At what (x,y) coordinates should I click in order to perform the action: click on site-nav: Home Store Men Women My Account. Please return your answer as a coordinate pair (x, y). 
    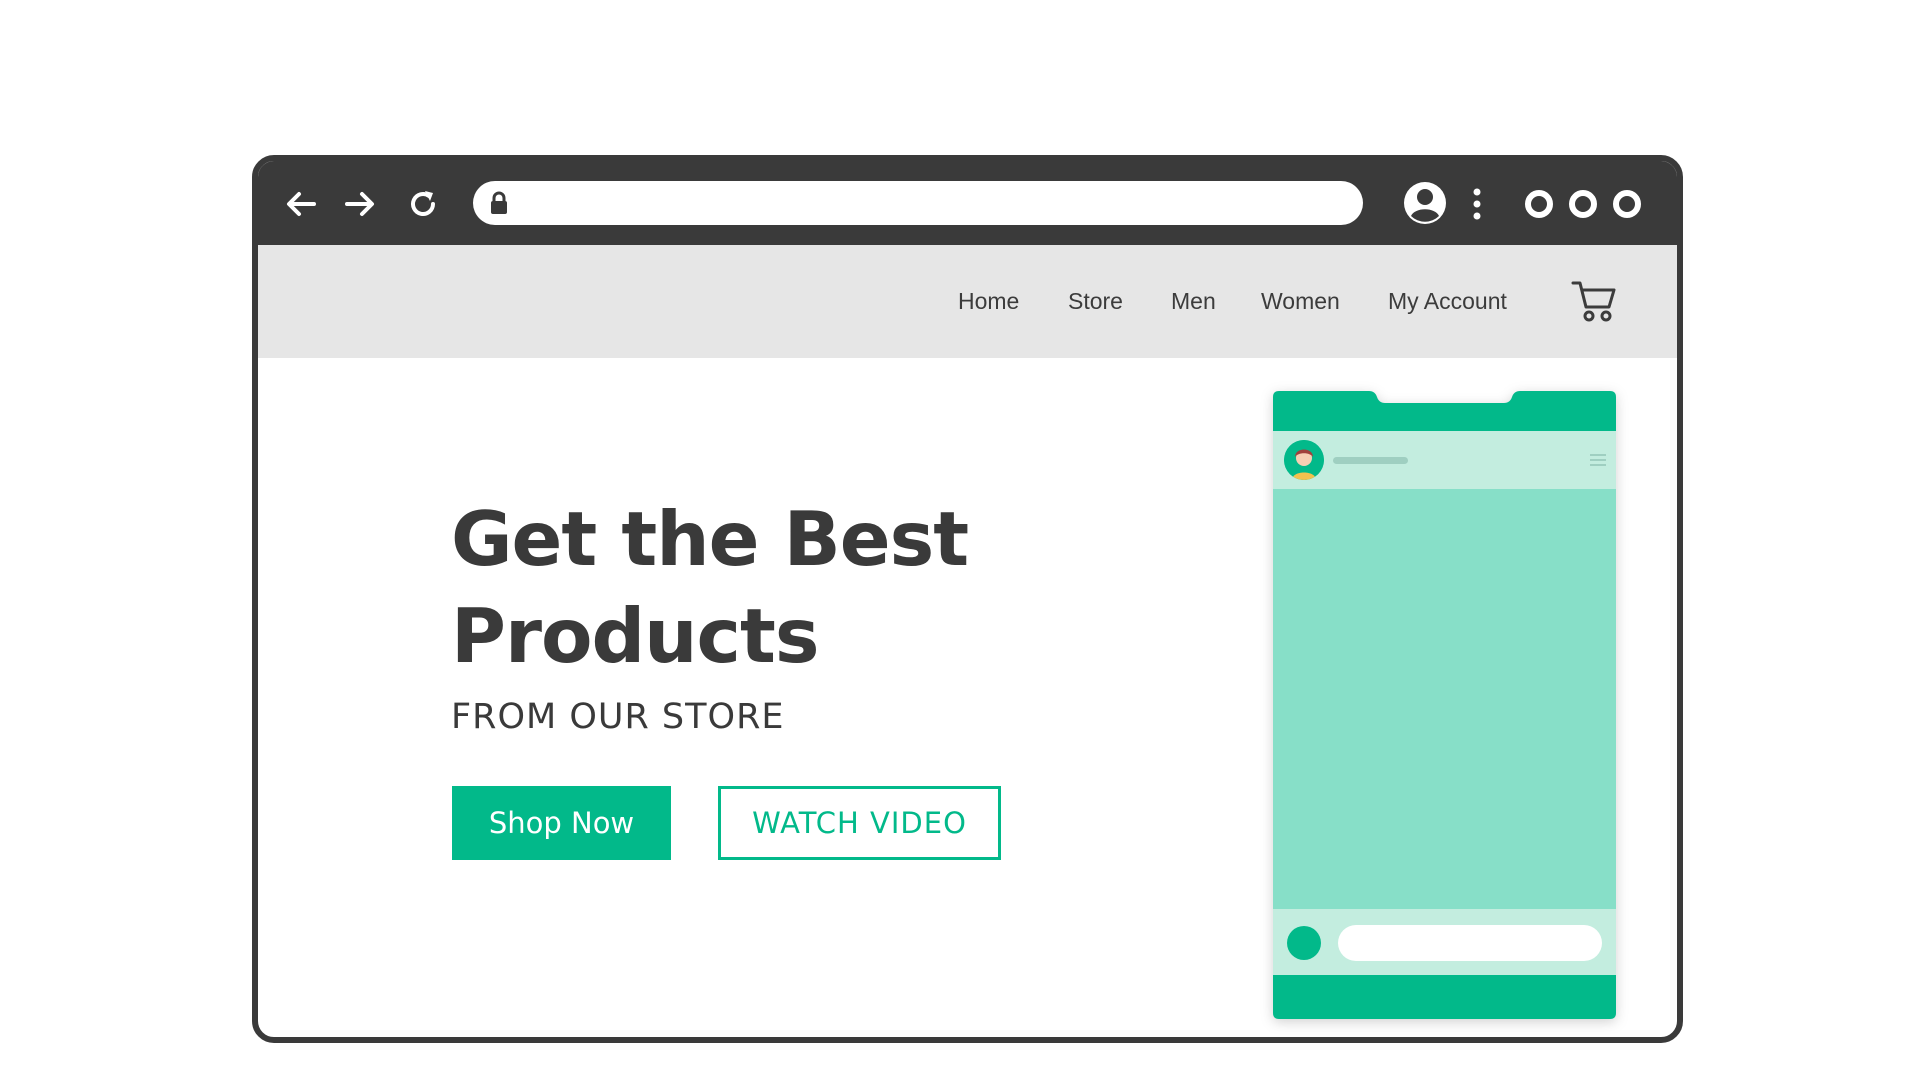
    Looking at the image, I should click on (967, 301).